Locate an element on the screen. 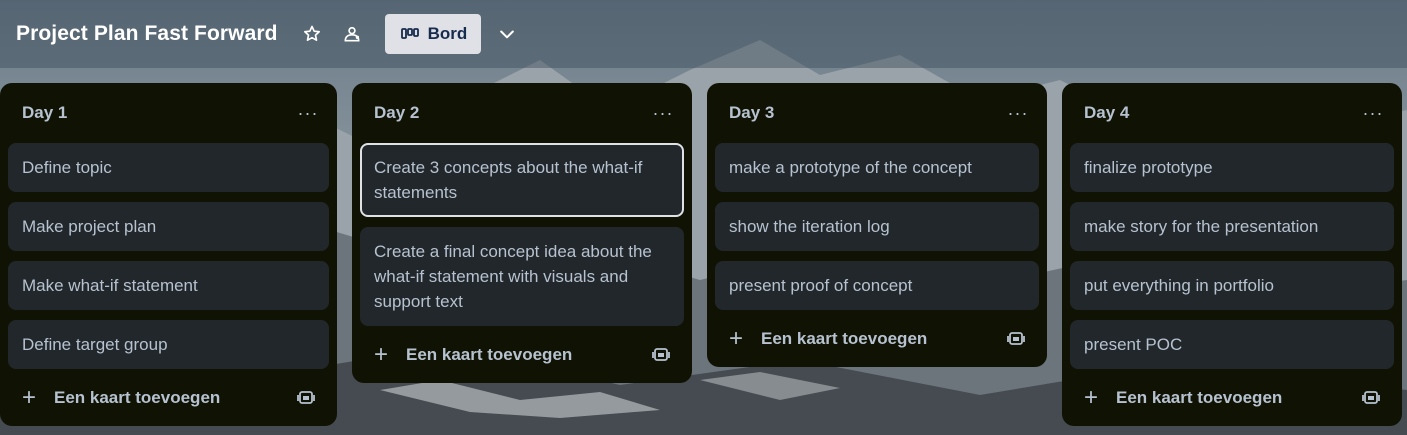  board-view-button: Bord is located at coordinates (433, 34).